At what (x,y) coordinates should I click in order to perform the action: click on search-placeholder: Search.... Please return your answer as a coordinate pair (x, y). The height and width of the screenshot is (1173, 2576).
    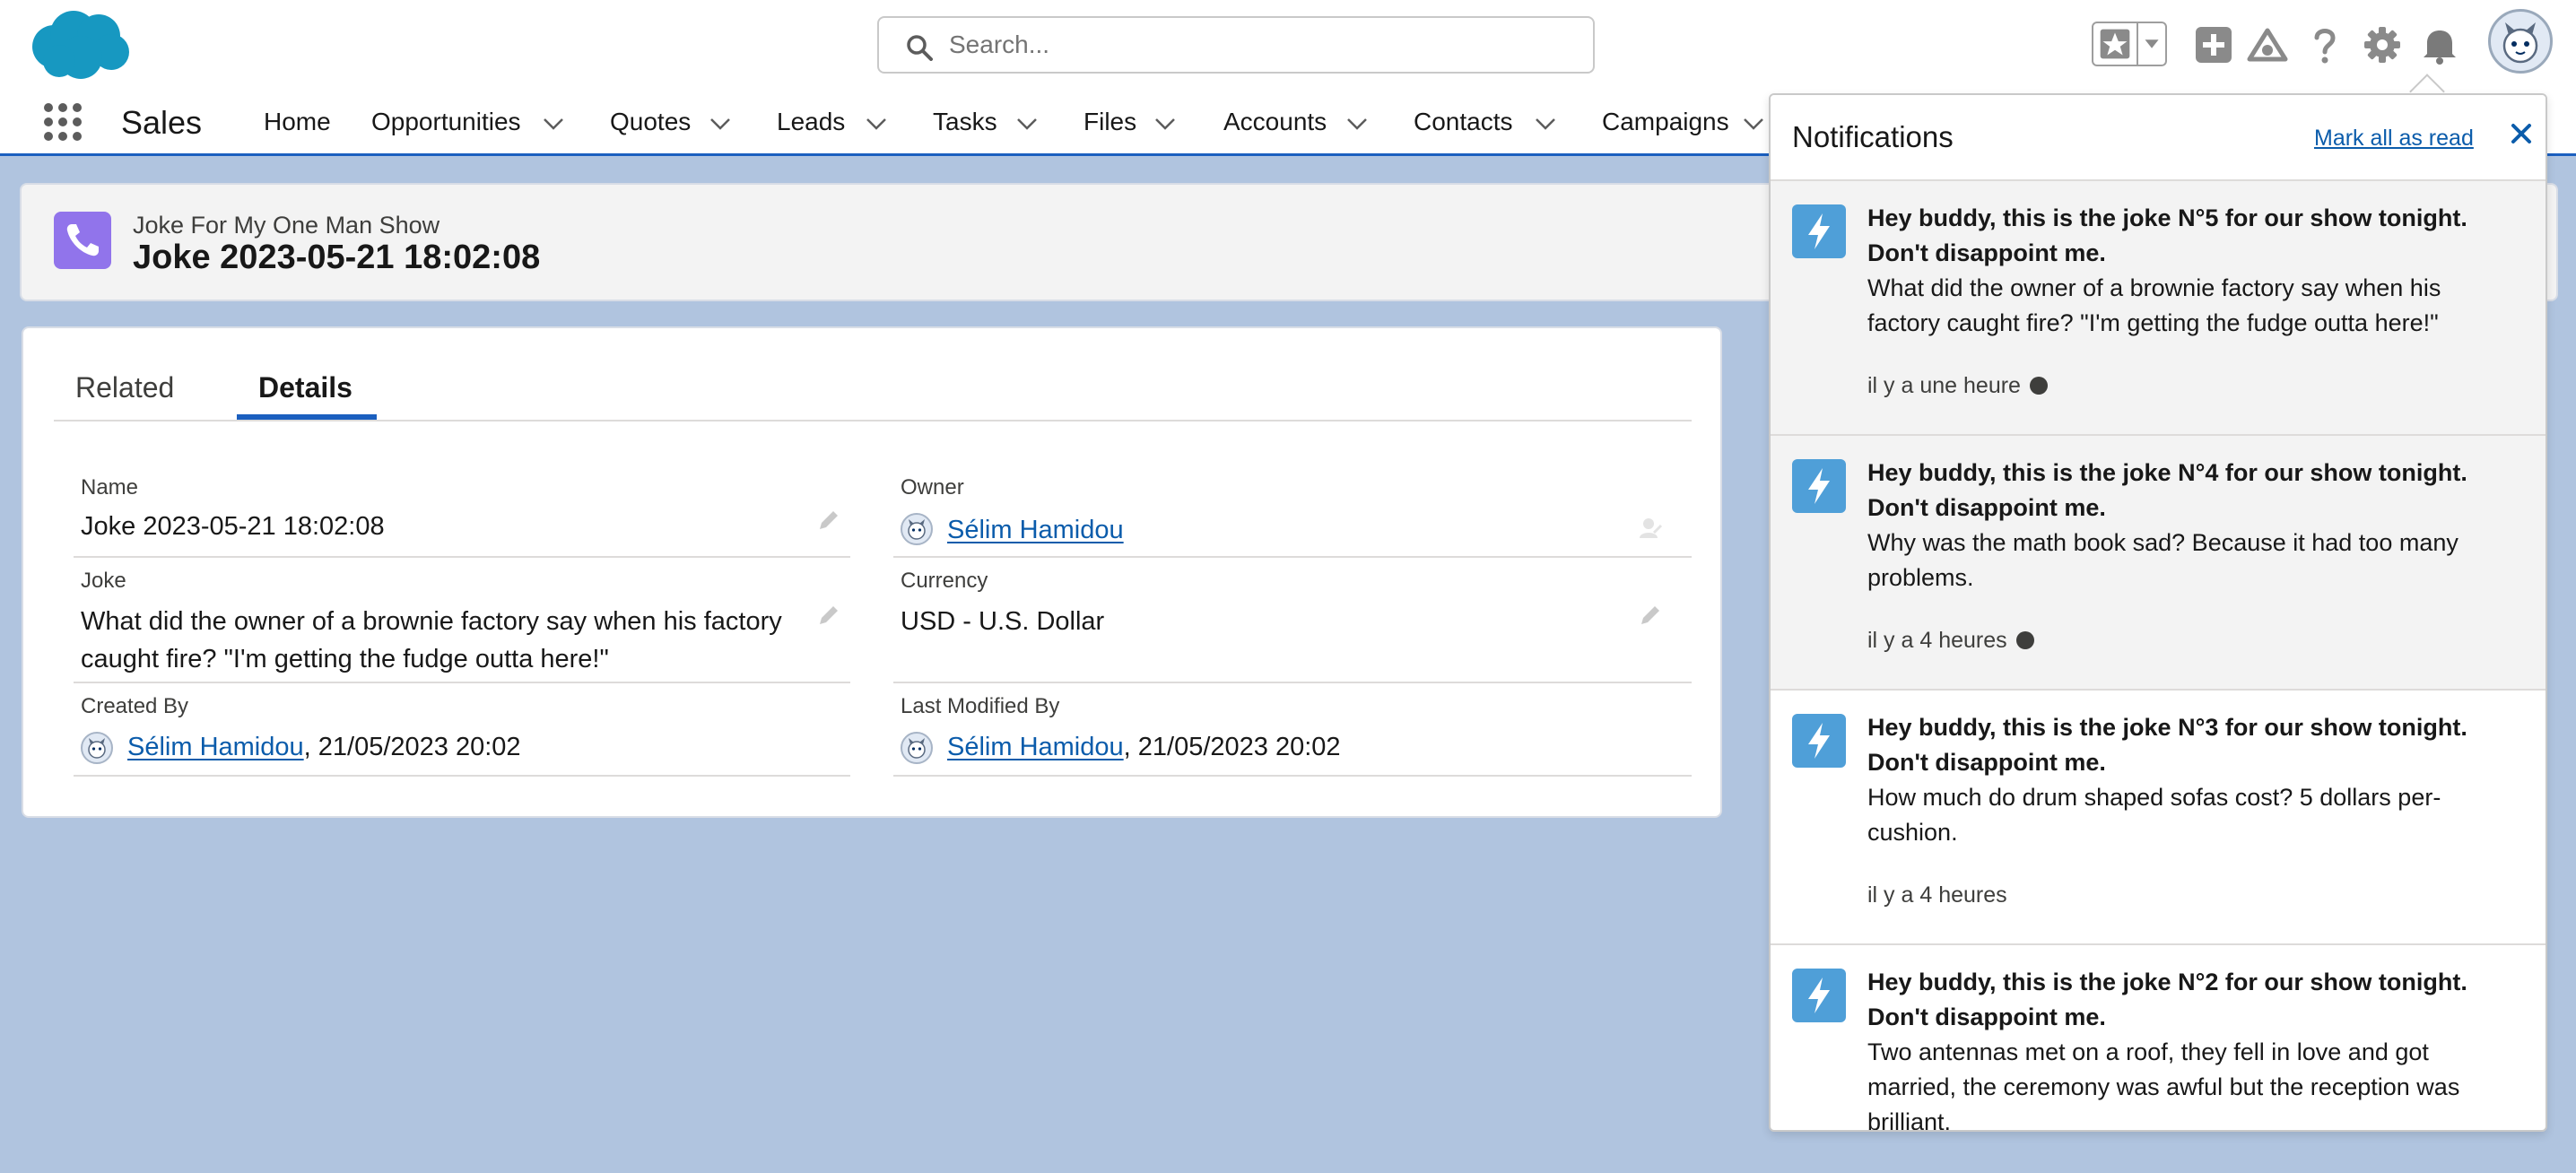
    Looking at the image, I should click on (999, 44).